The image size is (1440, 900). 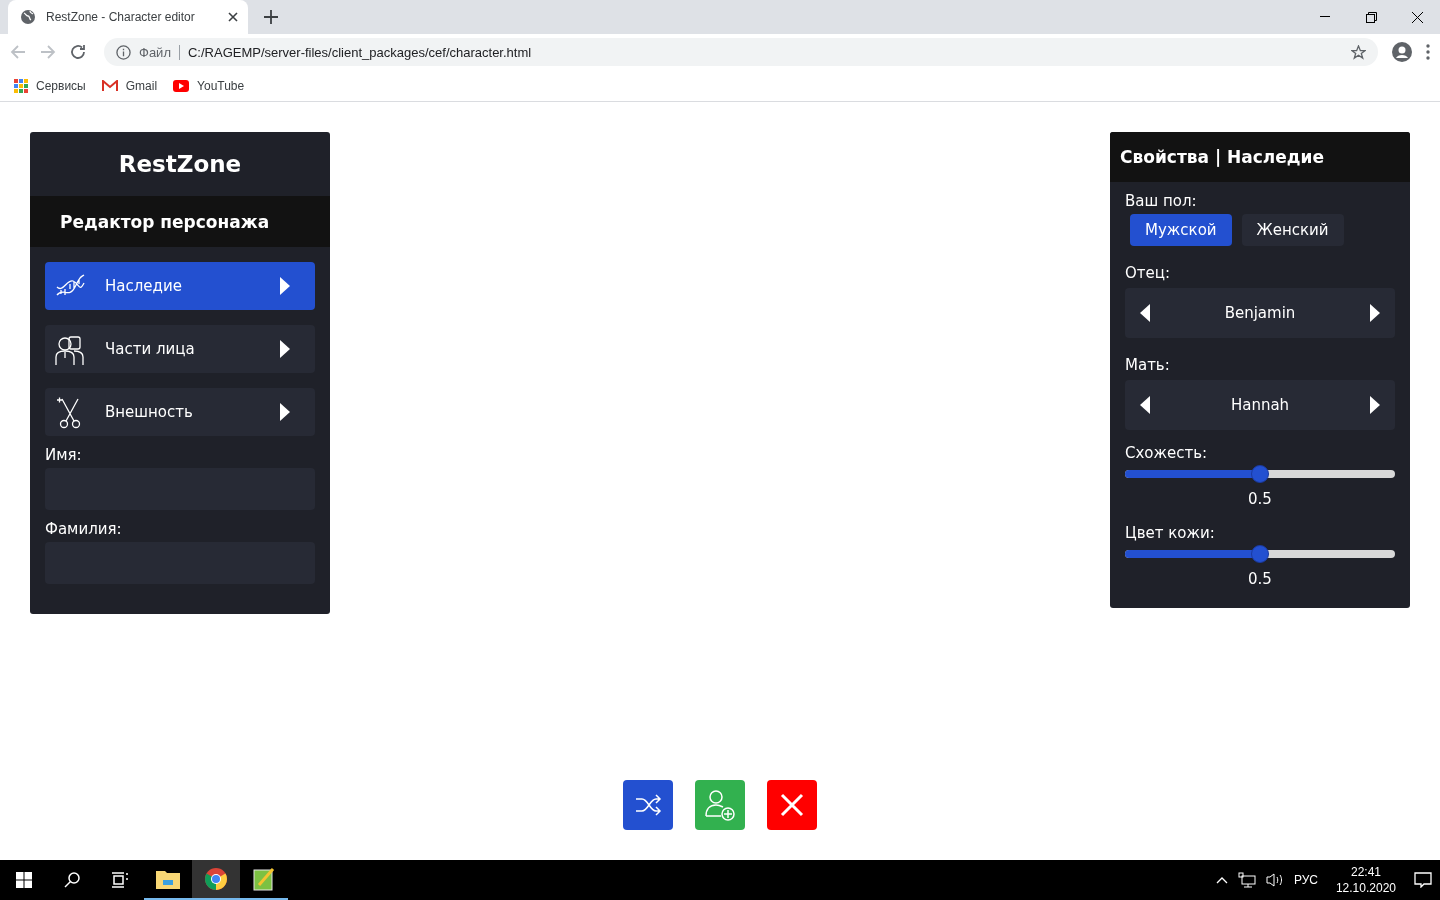 What do you see at coordinates (1181, 230) in the screenshot?
I see `gender-button: Мужской` at bounding box center [1181, 230].